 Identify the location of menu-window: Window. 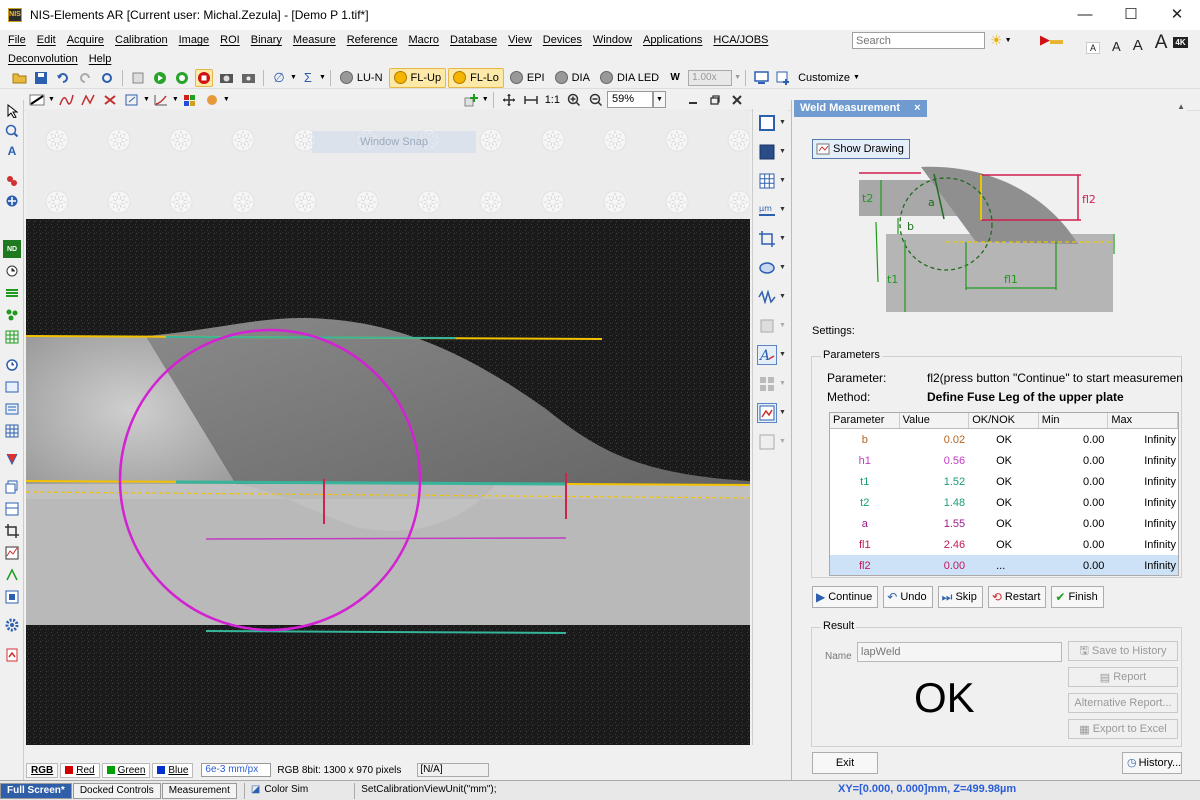
(612, 40).